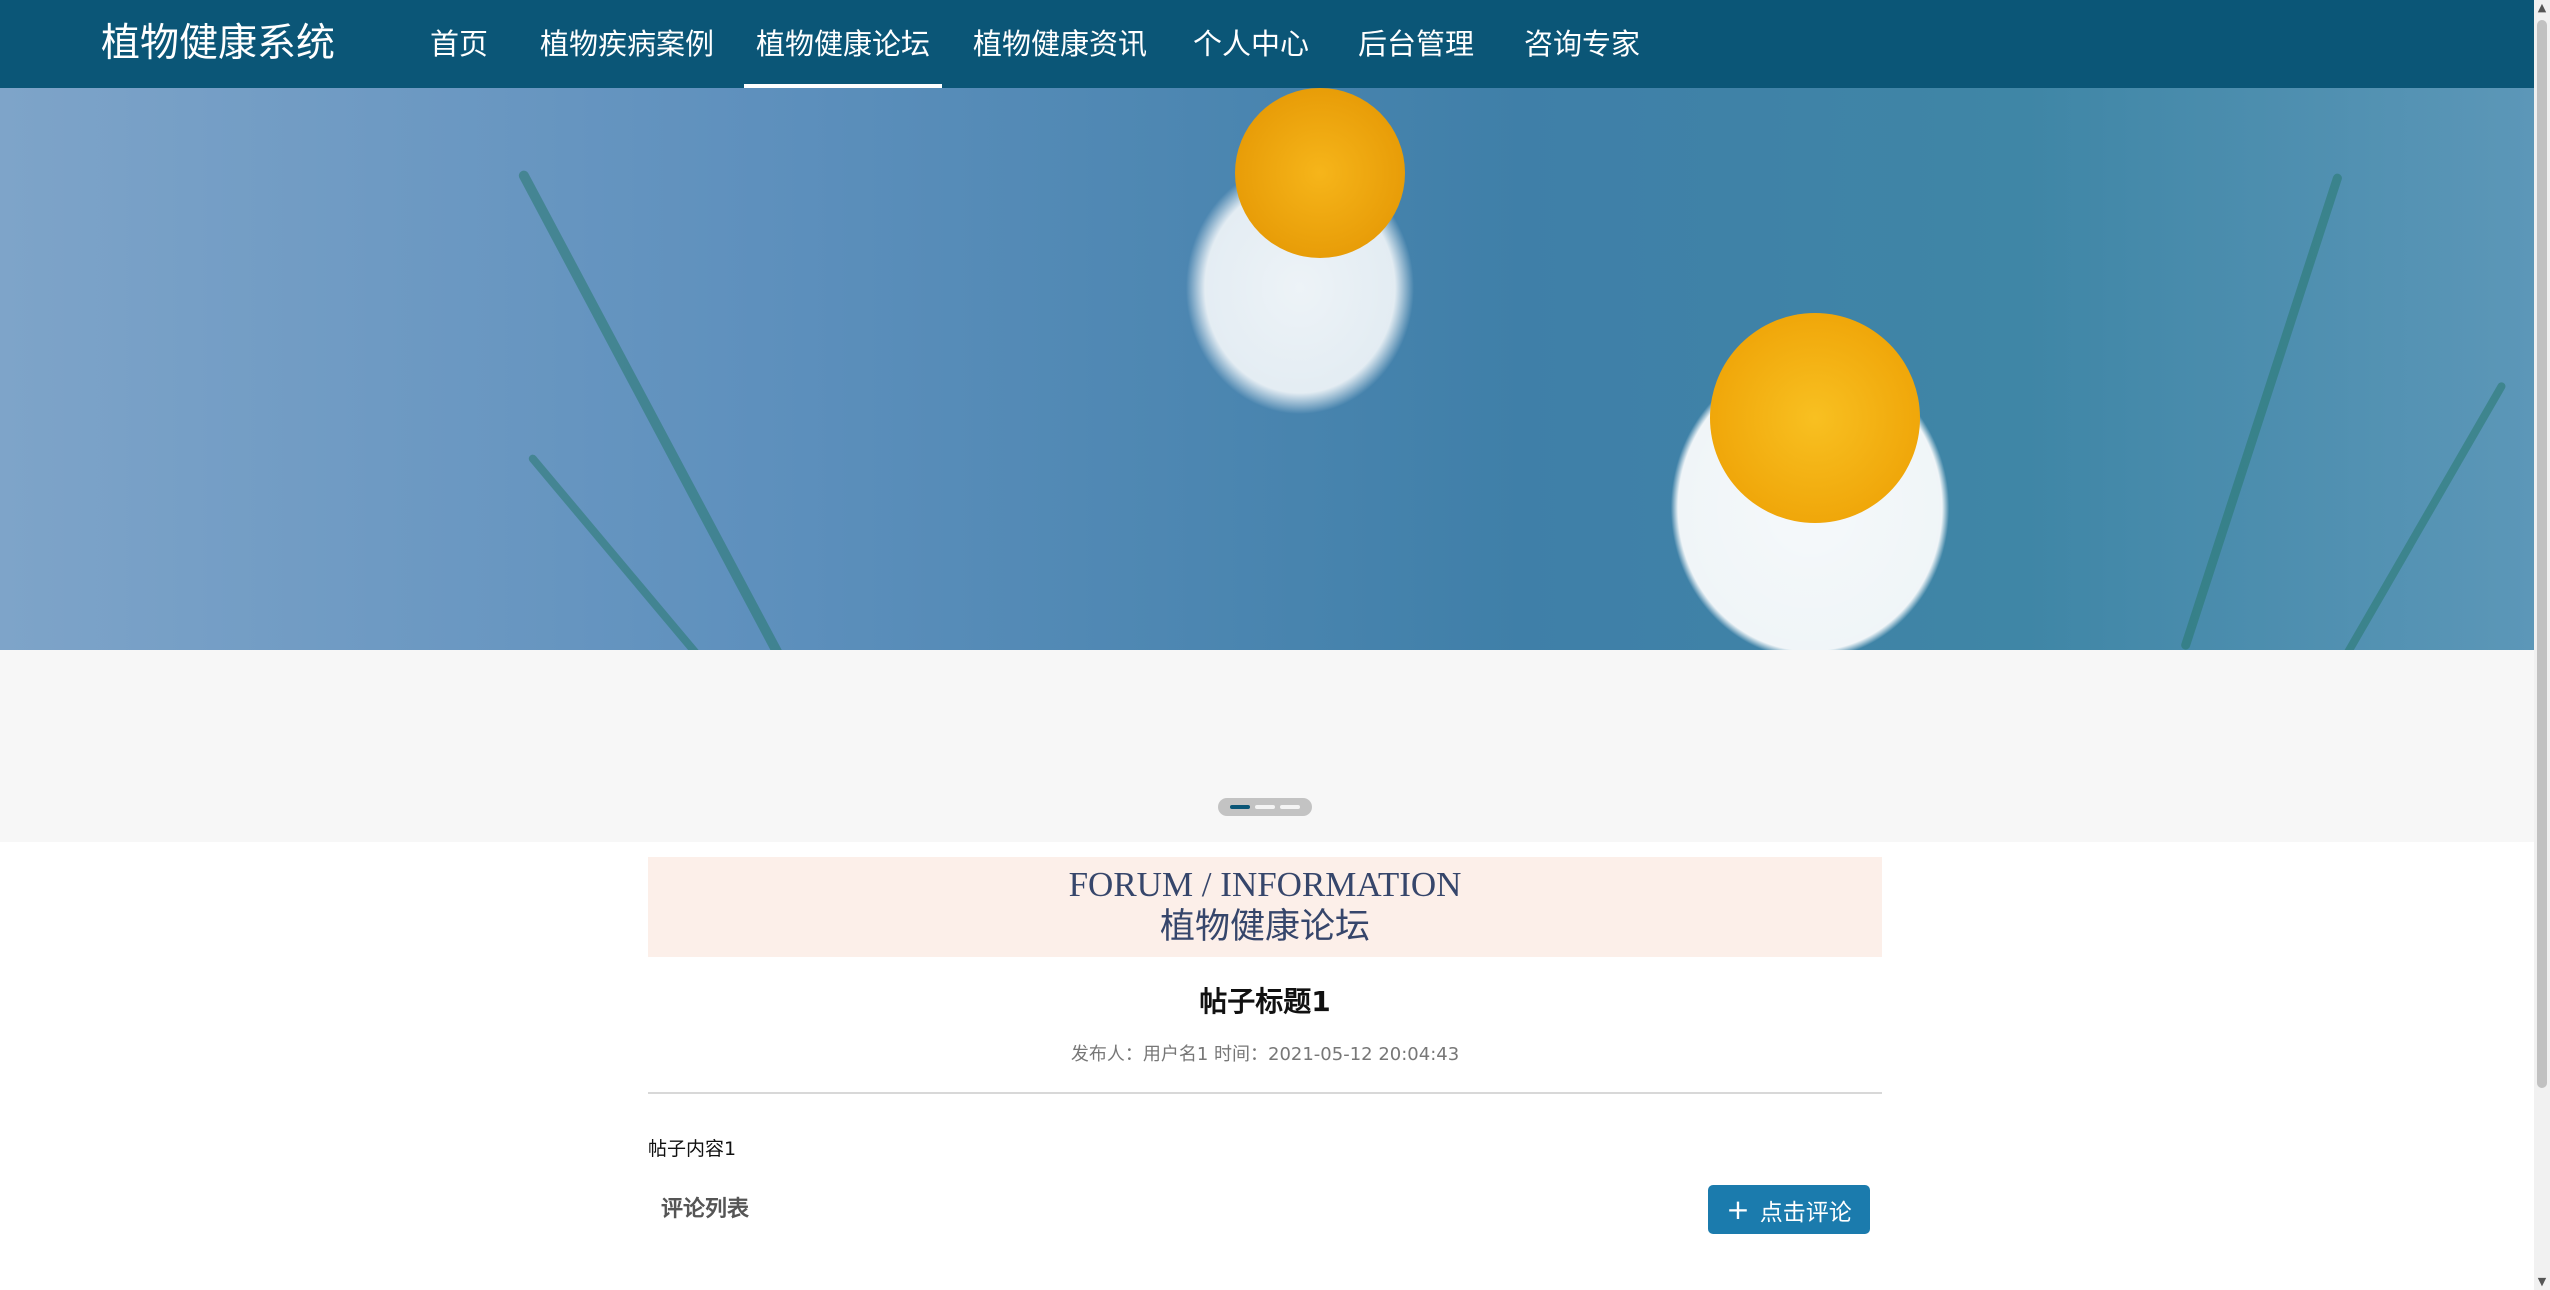 This screenshot has width=2550, height=1290. I want to click on daisy-center-back, so click(1320, 173).